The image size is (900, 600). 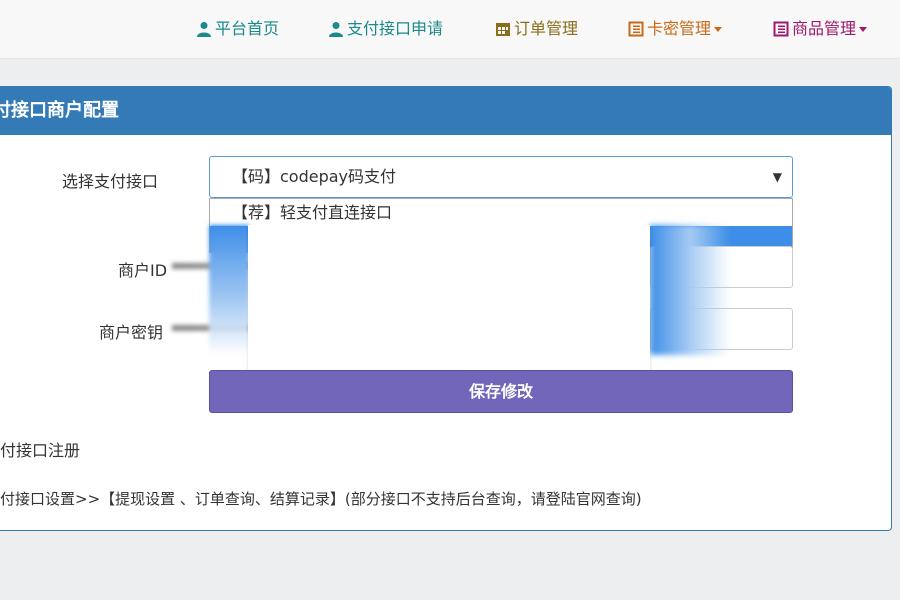 What do you see at coordinates (40, 449) in the screenshot?
I see `register-link-text: 付接口注册` at bounding box center [40, 449].